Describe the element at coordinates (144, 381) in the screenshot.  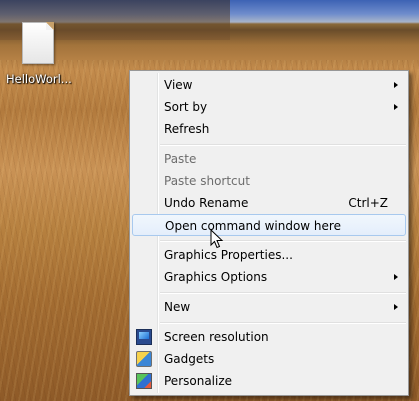
I see `personalize-icon` at that location.